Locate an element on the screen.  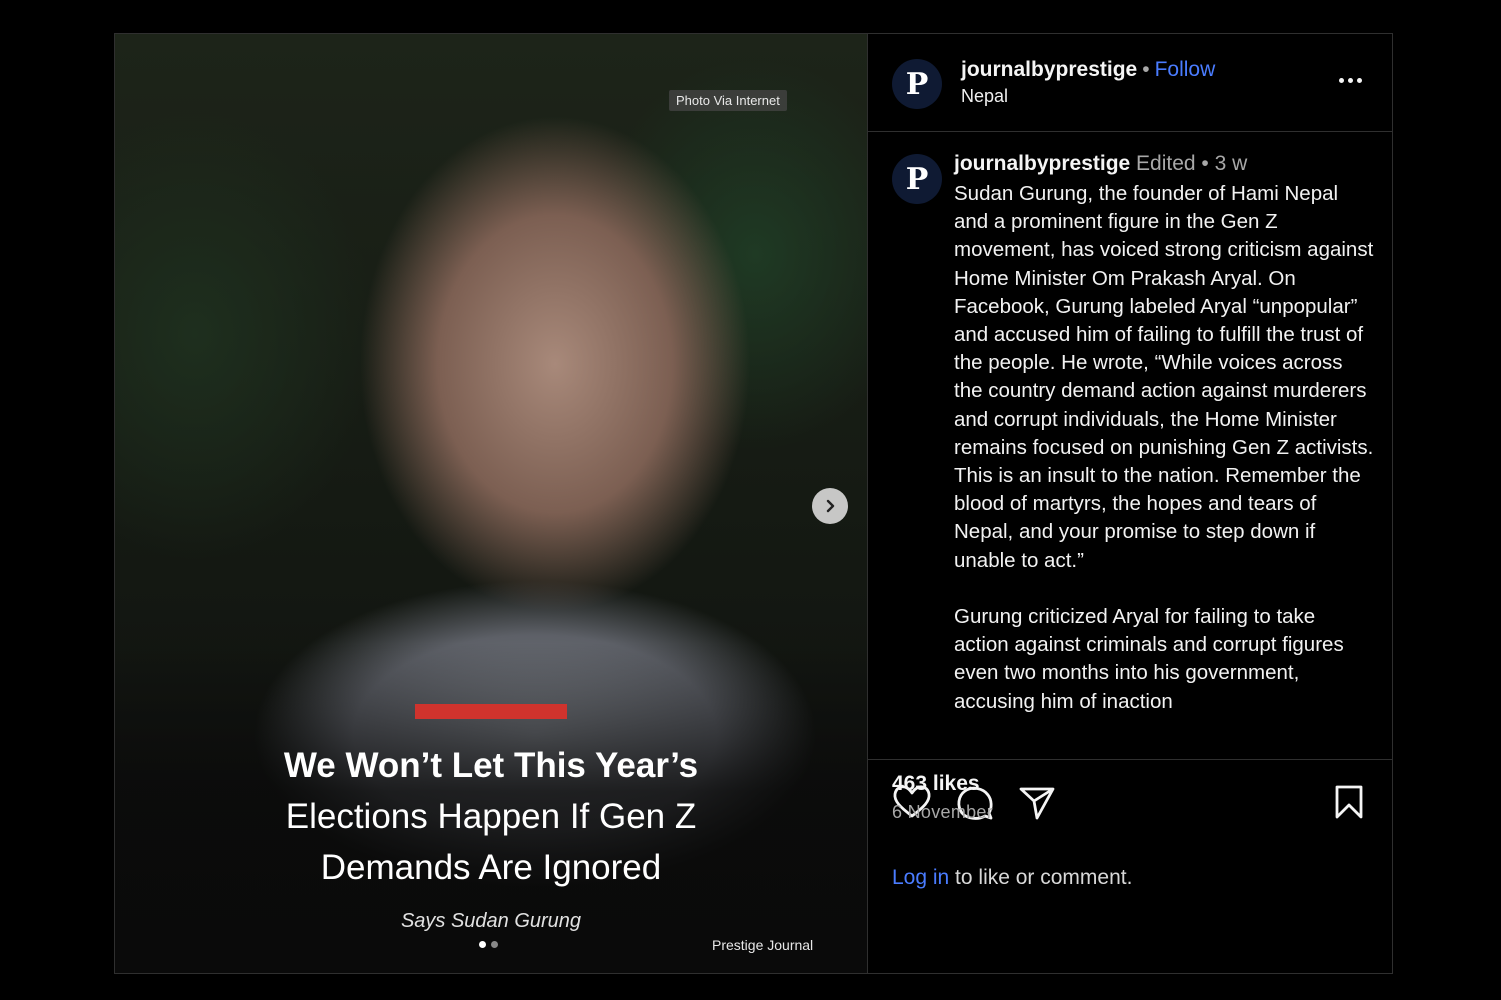
login-link: Log in is located at coordinates (920, 877).